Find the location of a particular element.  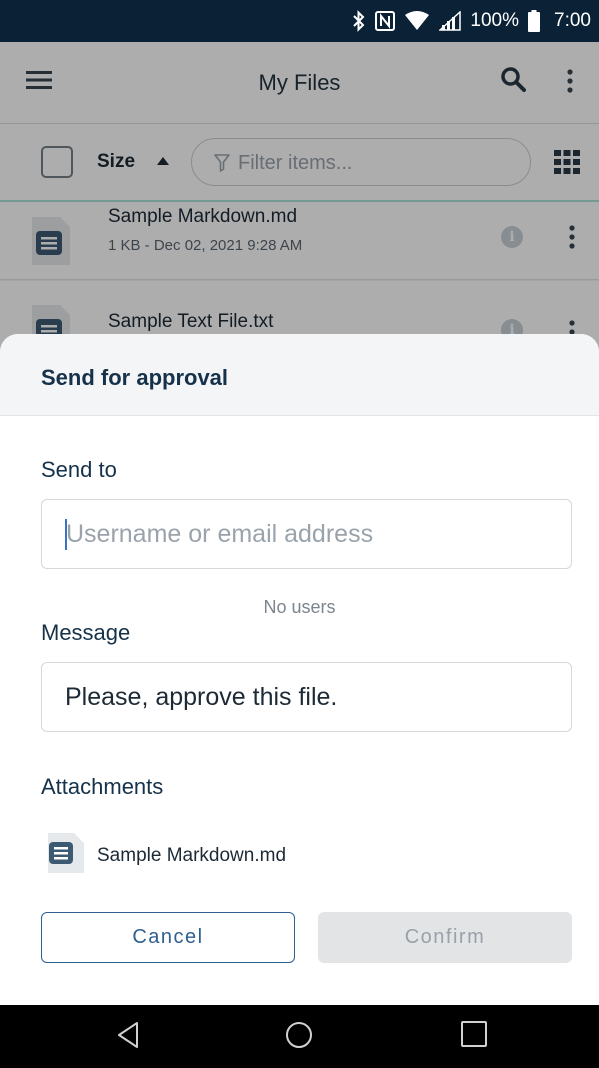

attachment-name: Sample Markdown.md is located at coordinates (192, 855).